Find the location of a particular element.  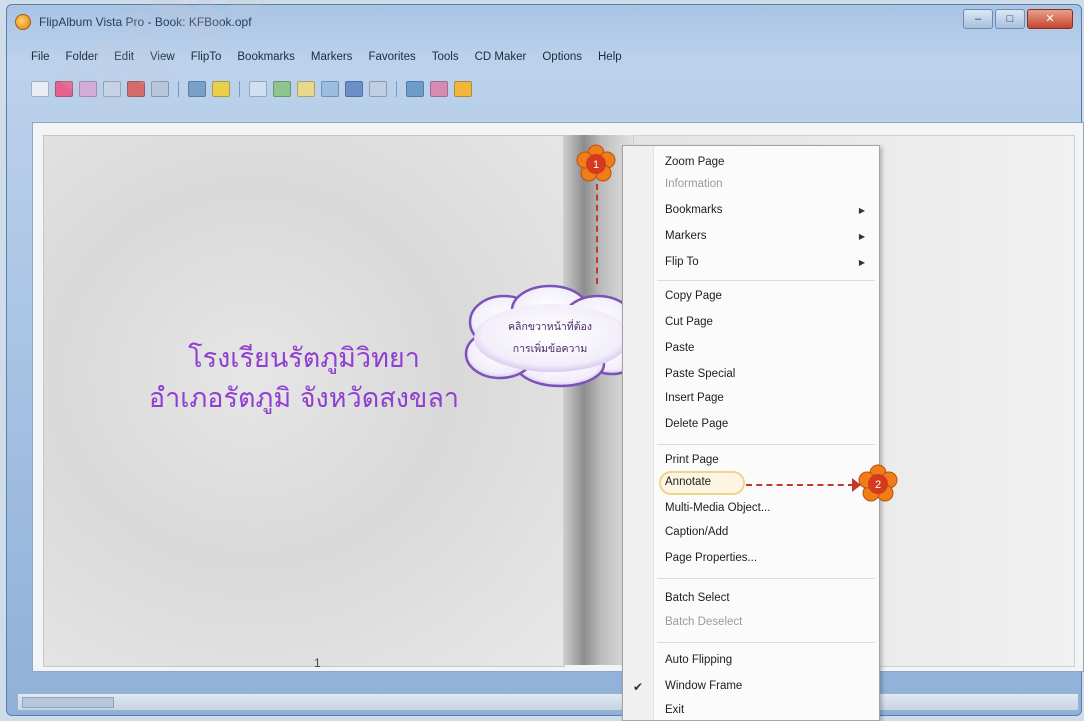

menu-view: View is located at coordinates (162, 60).